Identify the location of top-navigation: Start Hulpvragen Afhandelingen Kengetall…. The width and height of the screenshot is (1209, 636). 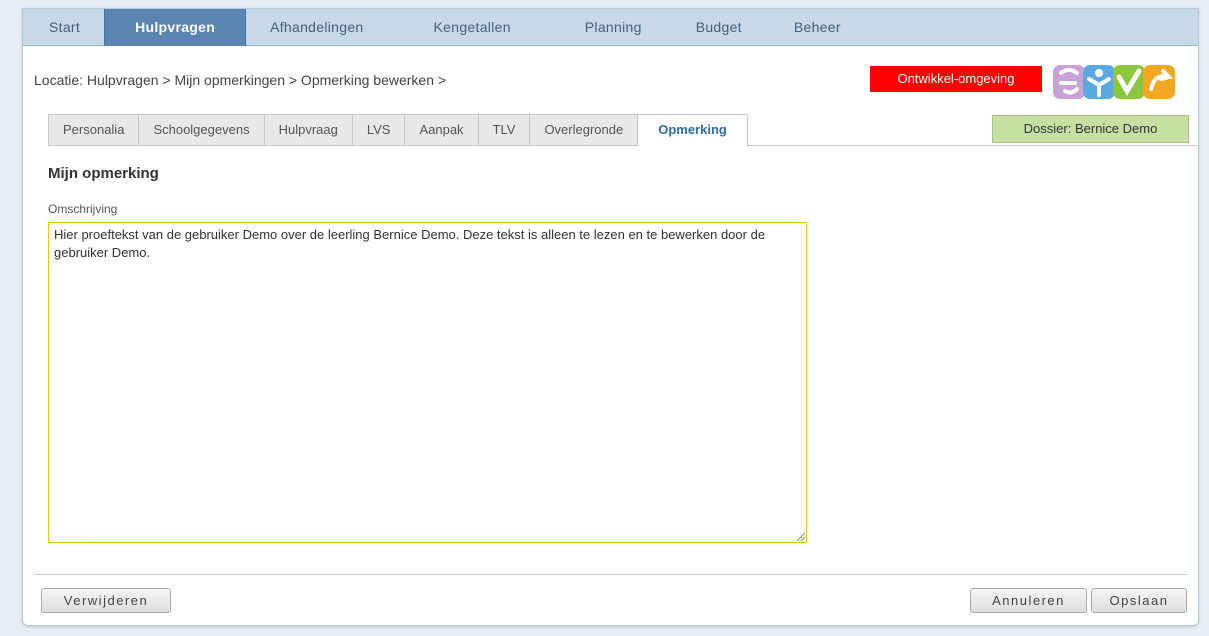
(610, 27).